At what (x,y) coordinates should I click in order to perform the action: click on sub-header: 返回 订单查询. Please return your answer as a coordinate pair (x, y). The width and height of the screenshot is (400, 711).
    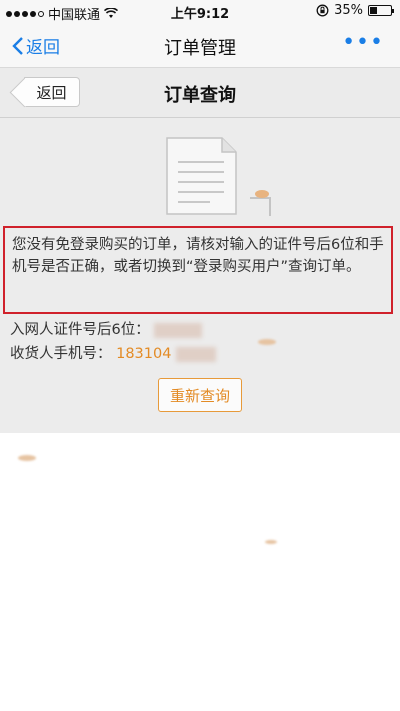
    Looking at the image, I should click on (200, 93).